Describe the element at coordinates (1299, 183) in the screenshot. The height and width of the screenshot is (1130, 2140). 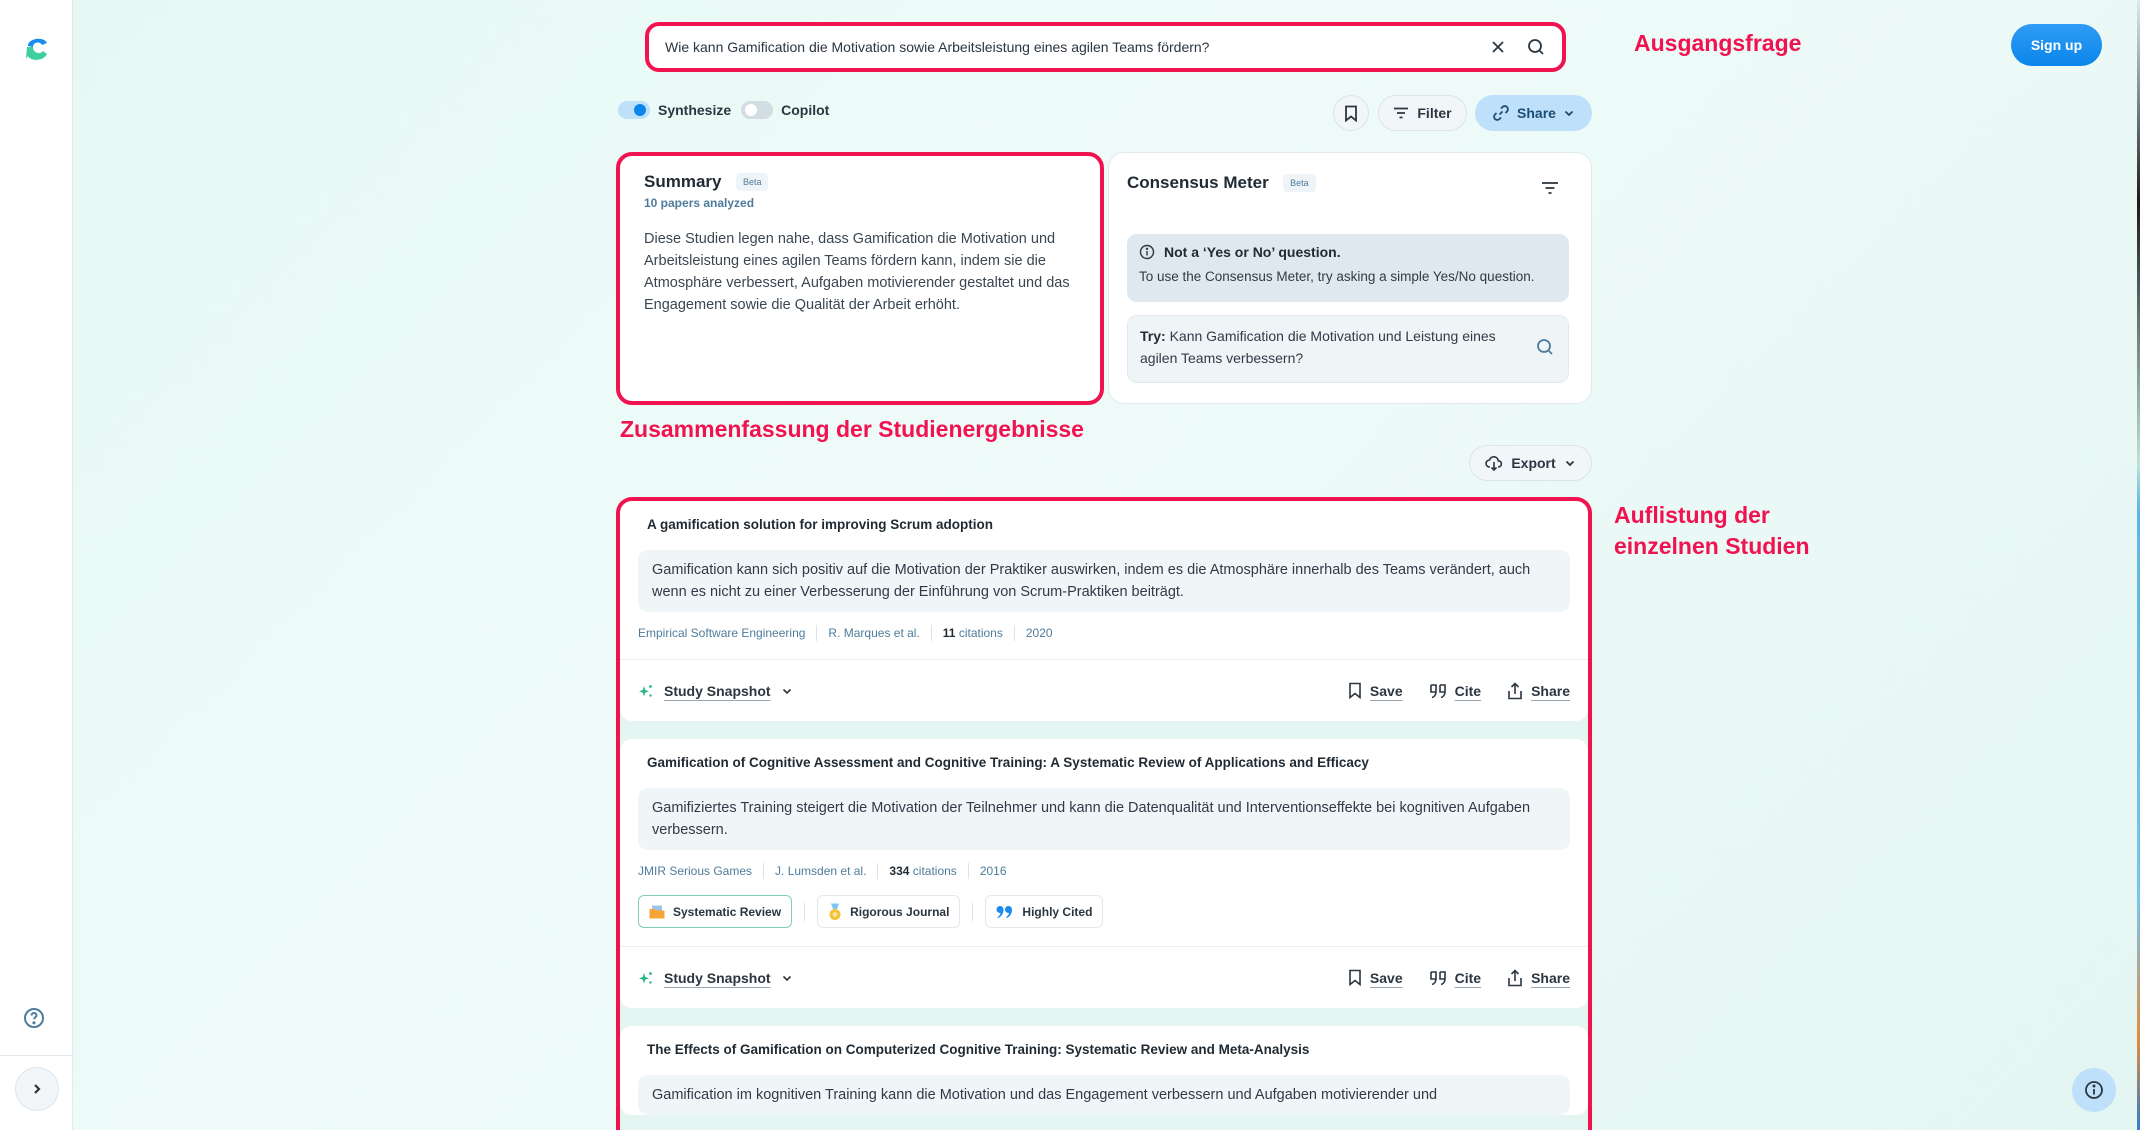
I see `consensus-beta-badge: Beta` at that location.